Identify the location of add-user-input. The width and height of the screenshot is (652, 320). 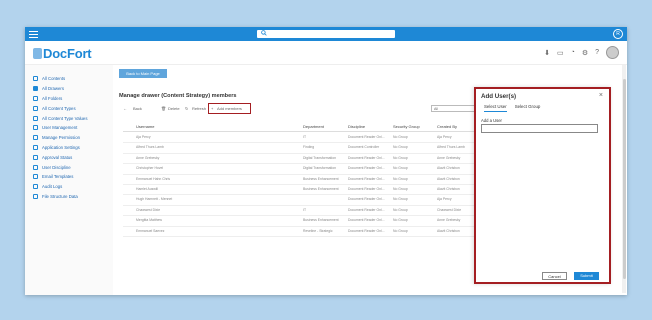
(539, 128).